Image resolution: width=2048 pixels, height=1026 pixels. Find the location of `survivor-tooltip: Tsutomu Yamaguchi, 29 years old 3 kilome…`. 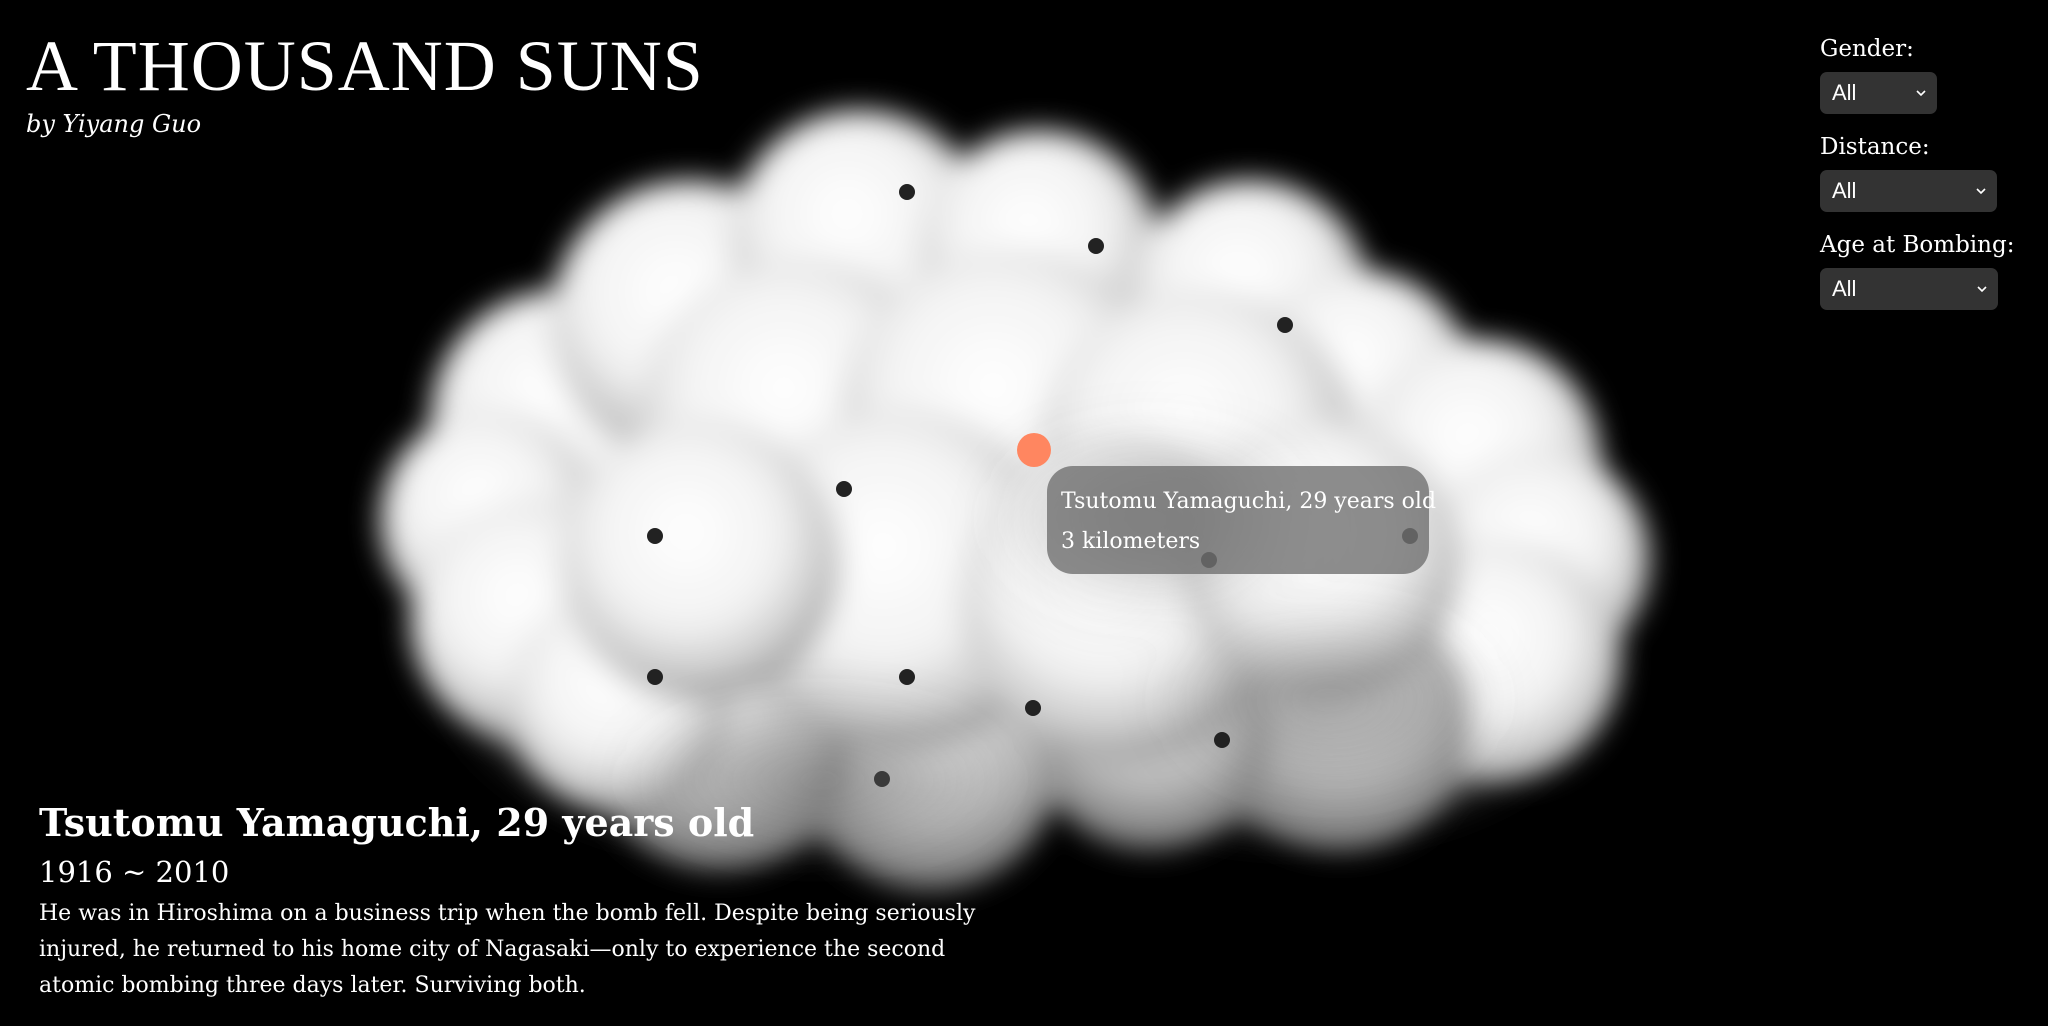

survivor-tooltip: Tsutomu Yamaguchi, 29 years old 3 kilome… is located at coordinates (1242, 520).